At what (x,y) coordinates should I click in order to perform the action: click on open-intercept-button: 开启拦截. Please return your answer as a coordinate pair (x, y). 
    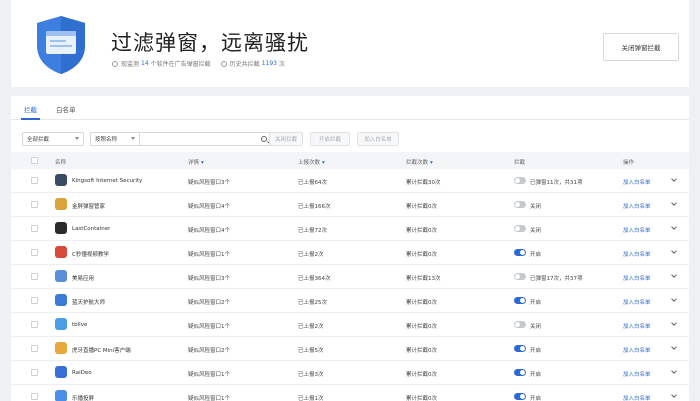
    Looking at the image, I should click on (330, 139).